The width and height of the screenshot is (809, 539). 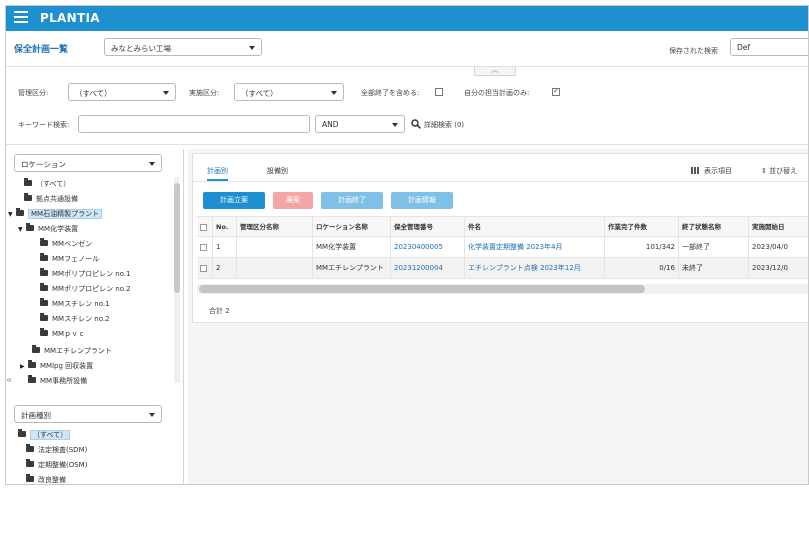 What do you see at coordinates (428, 227) in the screenshot?
I see `column-header: 保全管理番号` at bounding box center [428, 227].